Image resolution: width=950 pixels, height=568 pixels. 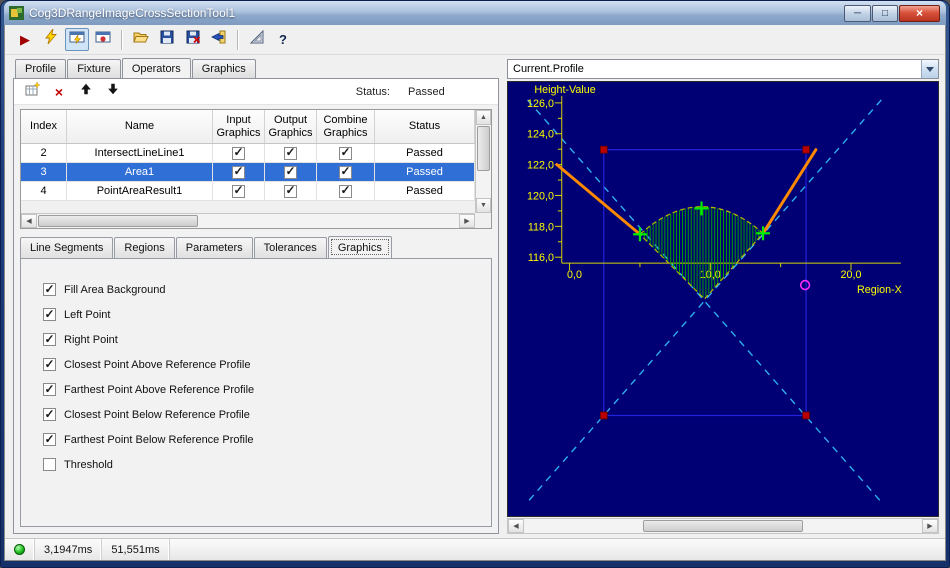 What do you see at coordinates (540, 196) in the screenshot?
I see `y-tick-label: 120,0` at bounding box center [540, 196].